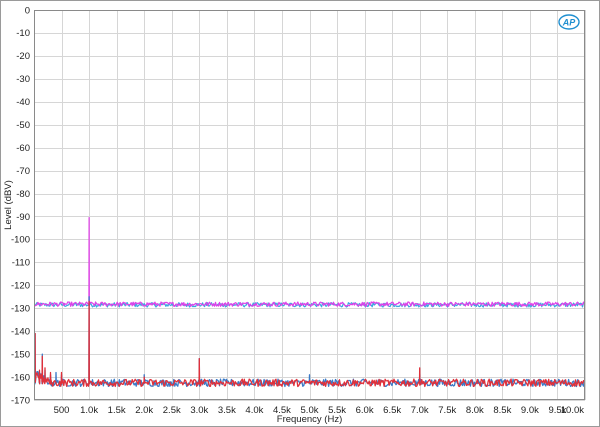  I want to click on y-tick-label: -40, so click(23, 102).